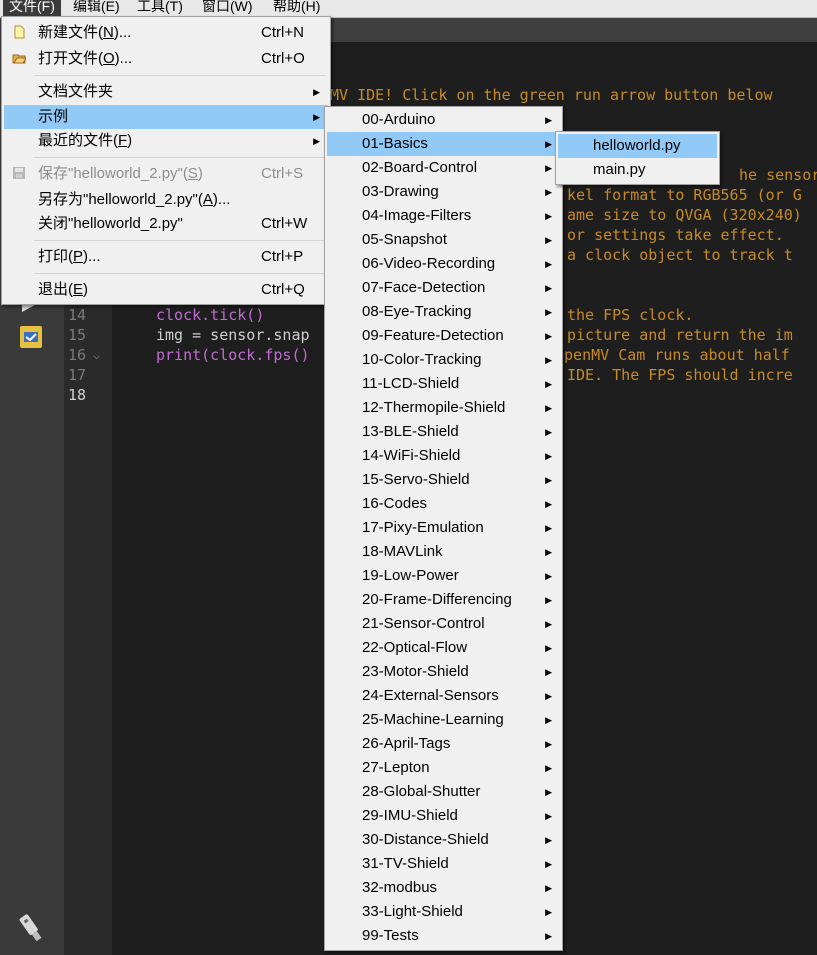  What do you see at coordinates (166, 59) in the screenshot?
I see `menu-item-open-file: 打开文件(O)... Ctrl+O` at bounding box center [166, 59].